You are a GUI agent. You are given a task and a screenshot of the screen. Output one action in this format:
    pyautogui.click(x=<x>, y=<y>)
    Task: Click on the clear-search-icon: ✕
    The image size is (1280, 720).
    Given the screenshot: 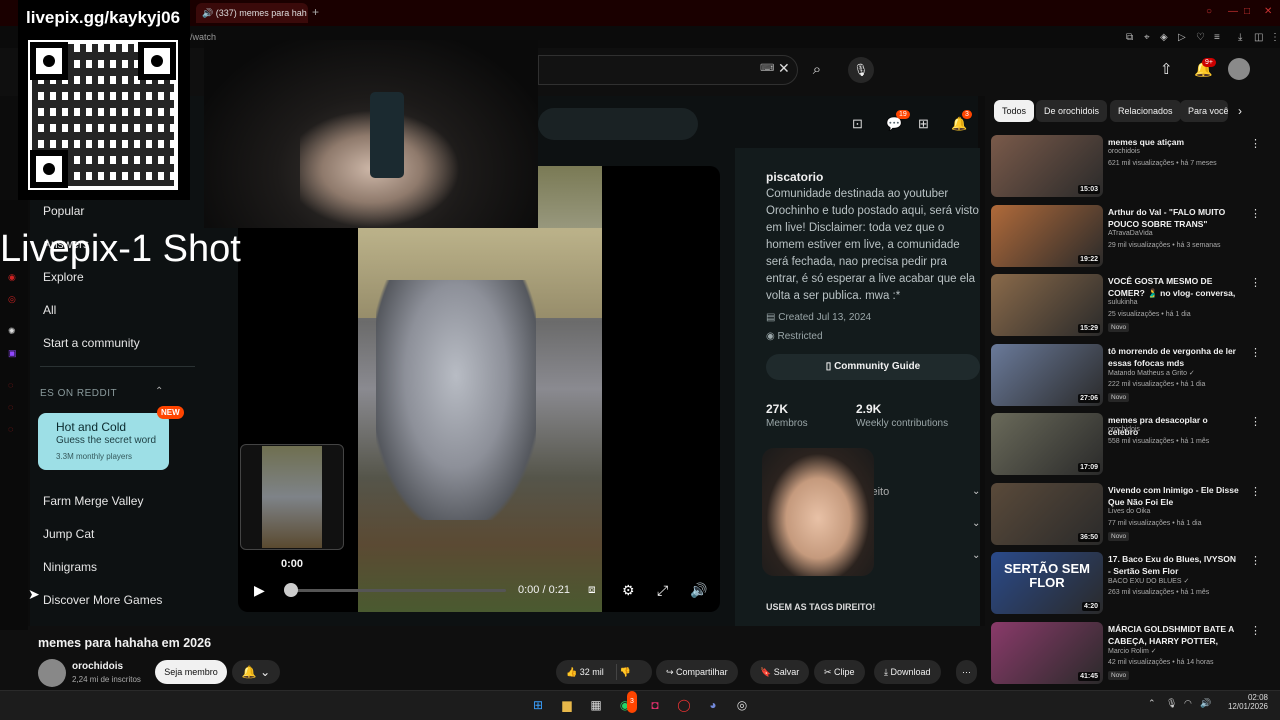 What is the action you would take?
    pyautogui.click(x=784, y=68)
    